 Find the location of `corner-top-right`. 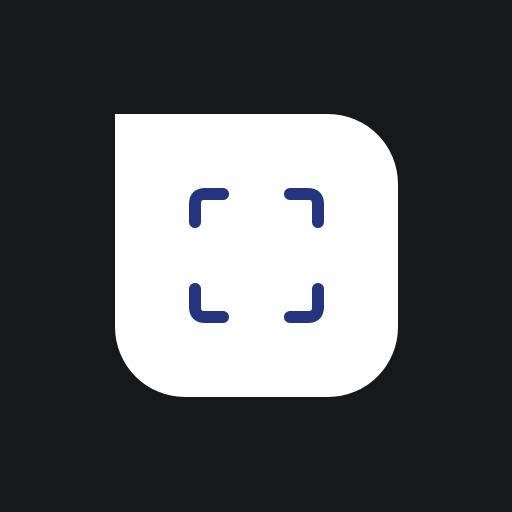

corner-top-right is located at coordinates (304, 208).